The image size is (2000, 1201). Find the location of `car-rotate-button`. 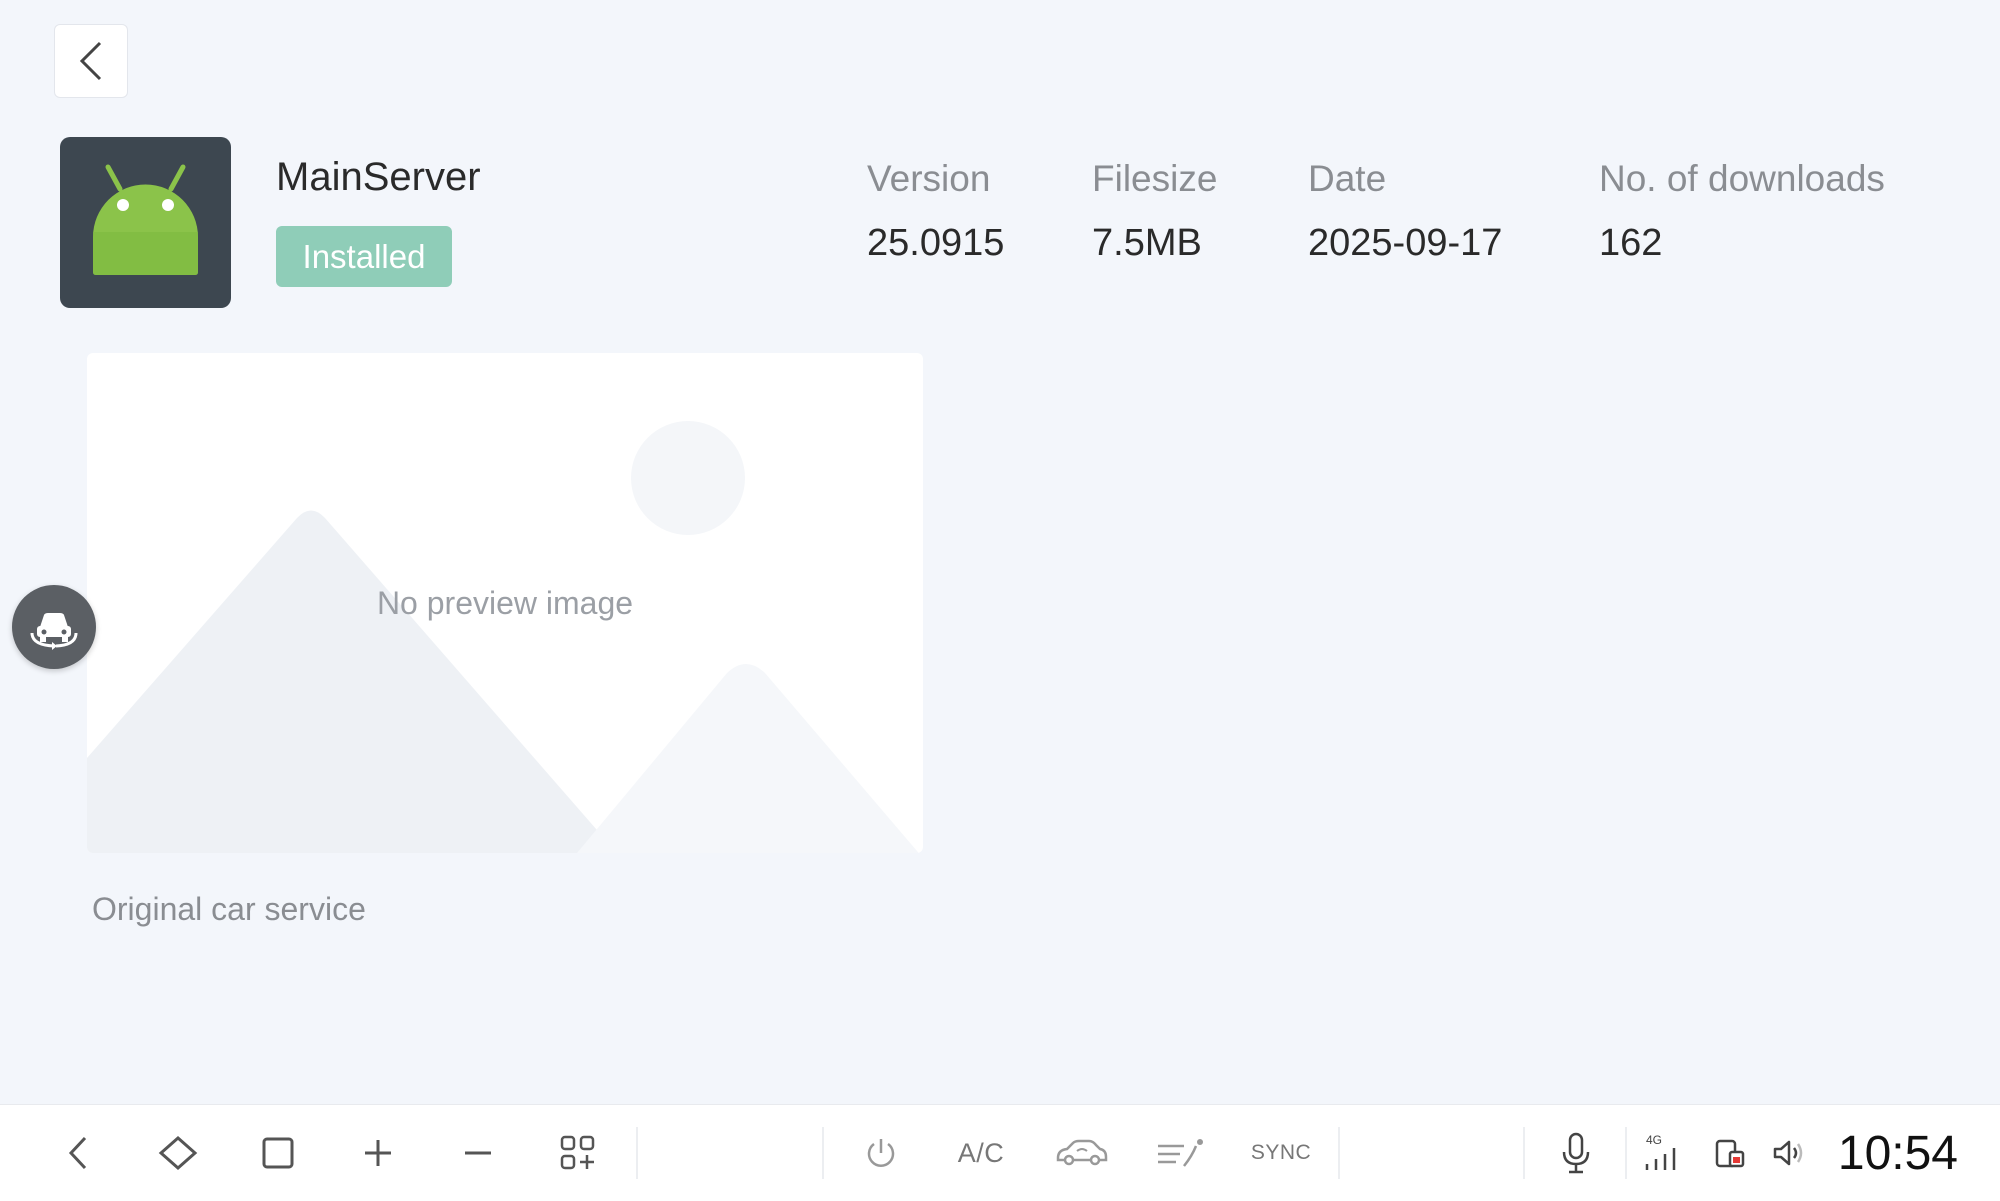

car-rotate-button is located at coordinates (54, 627).